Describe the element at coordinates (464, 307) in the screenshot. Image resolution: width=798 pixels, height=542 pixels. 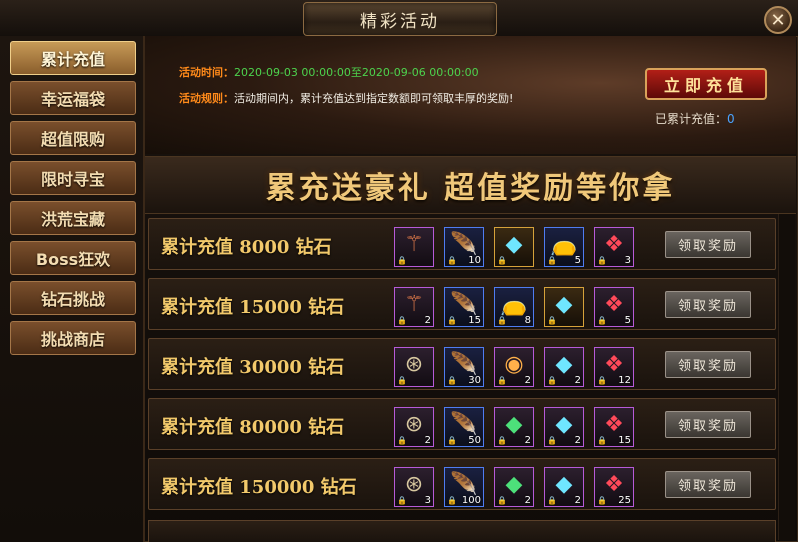
I see `reward-item-slot: 🪶 🔒 15` at that location.